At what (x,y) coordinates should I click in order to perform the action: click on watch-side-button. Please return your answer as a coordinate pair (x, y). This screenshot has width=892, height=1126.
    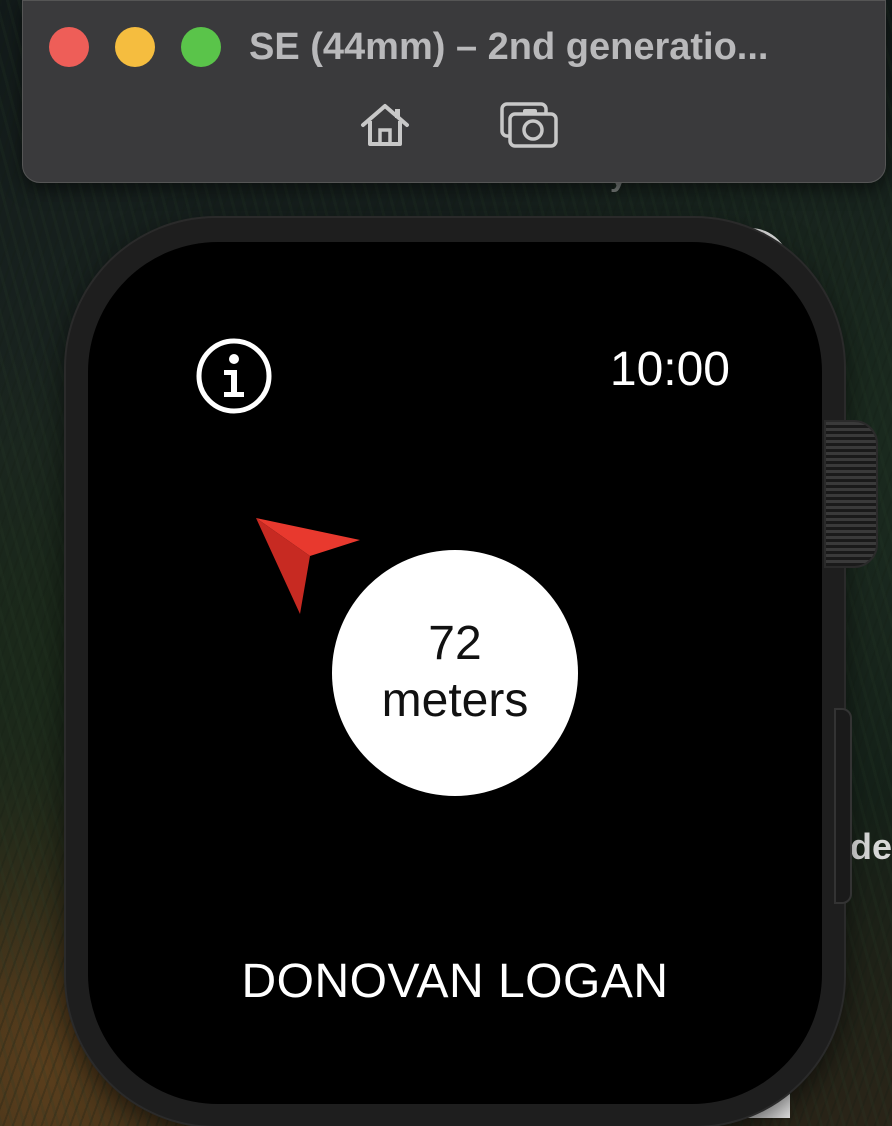
    Looking at the image, I should click on (843, 806).